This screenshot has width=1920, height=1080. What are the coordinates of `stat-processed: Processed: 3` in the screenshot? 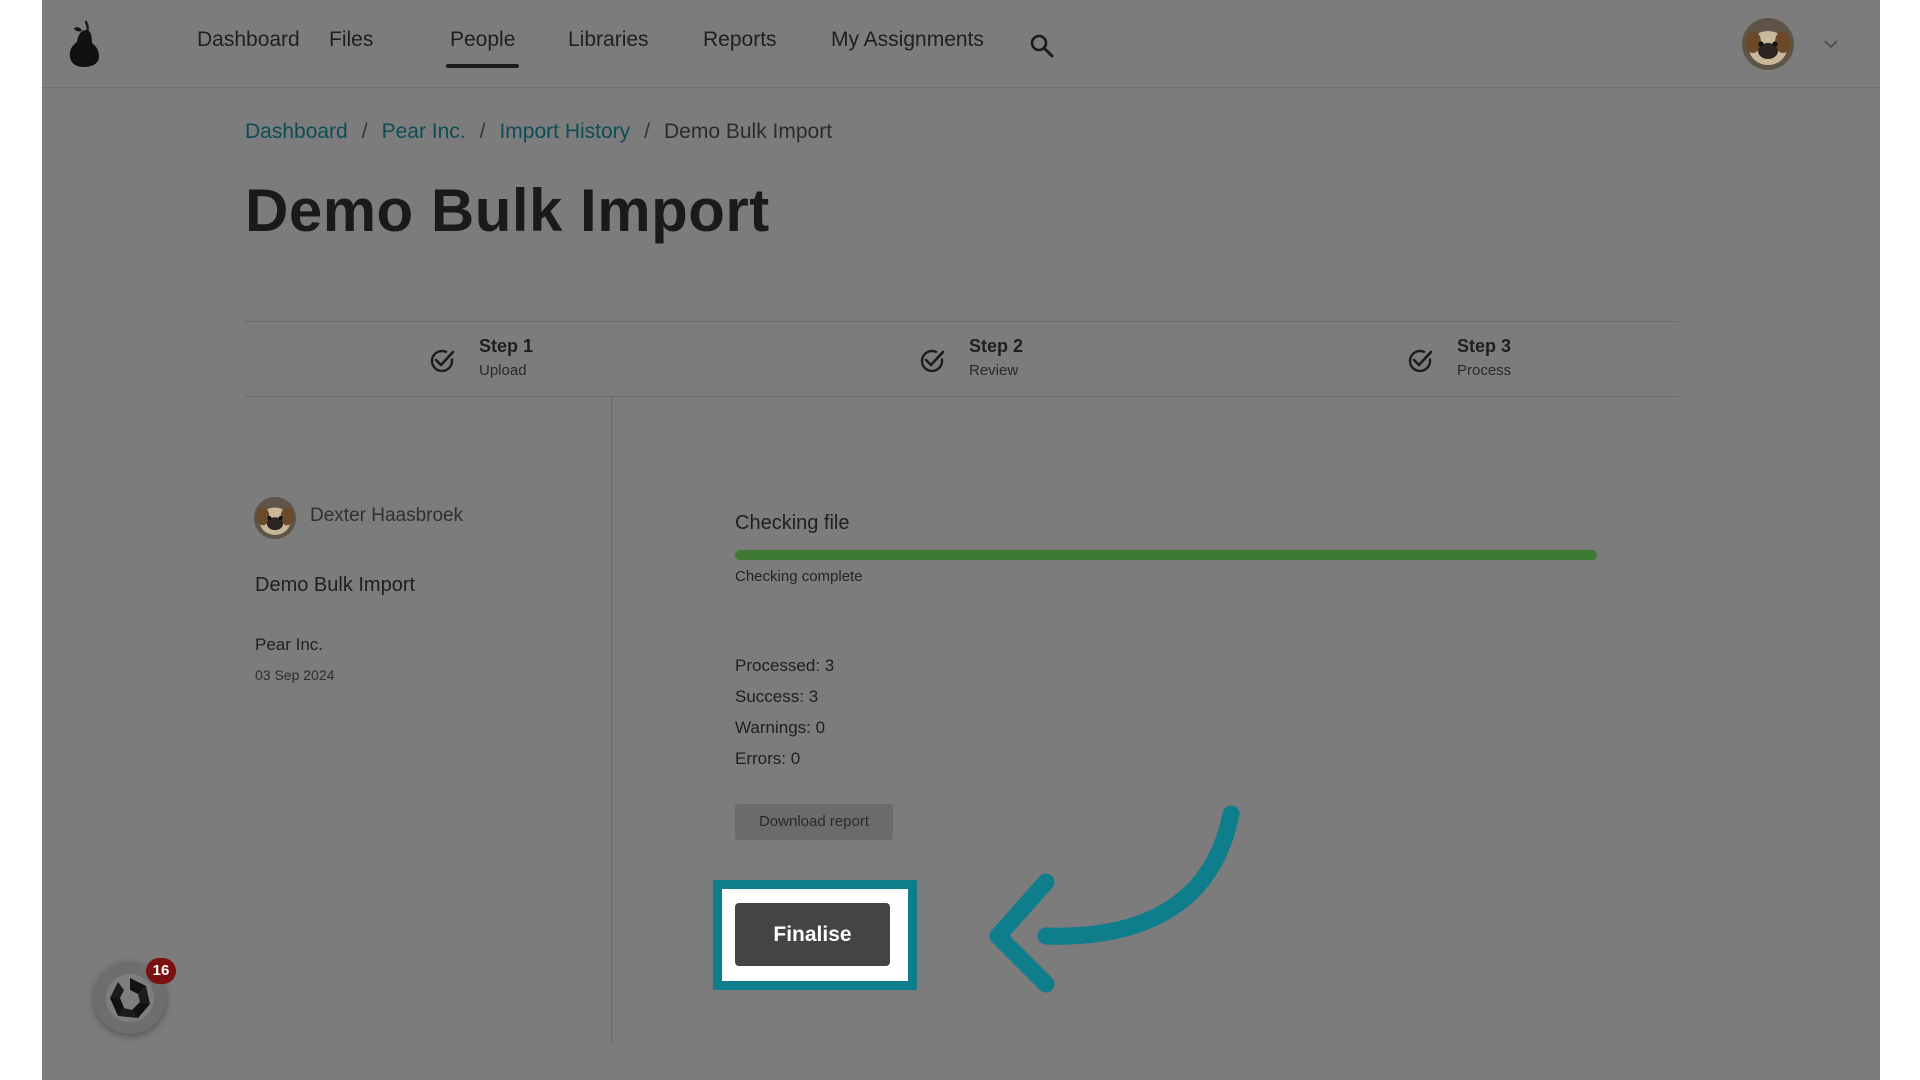 It's located at (785, 665).